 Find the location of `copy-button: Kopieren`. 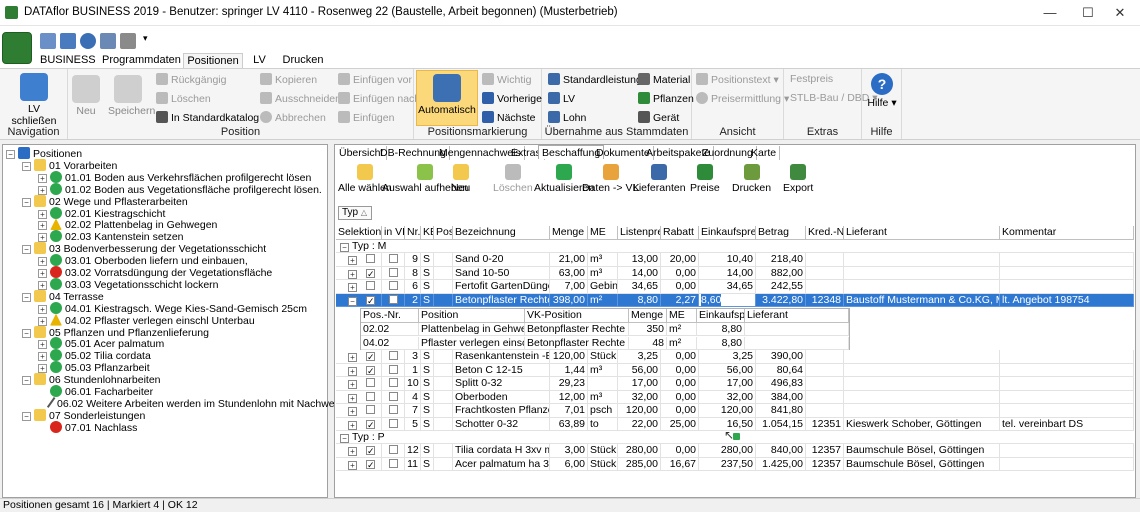

copy-button: Kopieren is located at coordinates (288, 79).